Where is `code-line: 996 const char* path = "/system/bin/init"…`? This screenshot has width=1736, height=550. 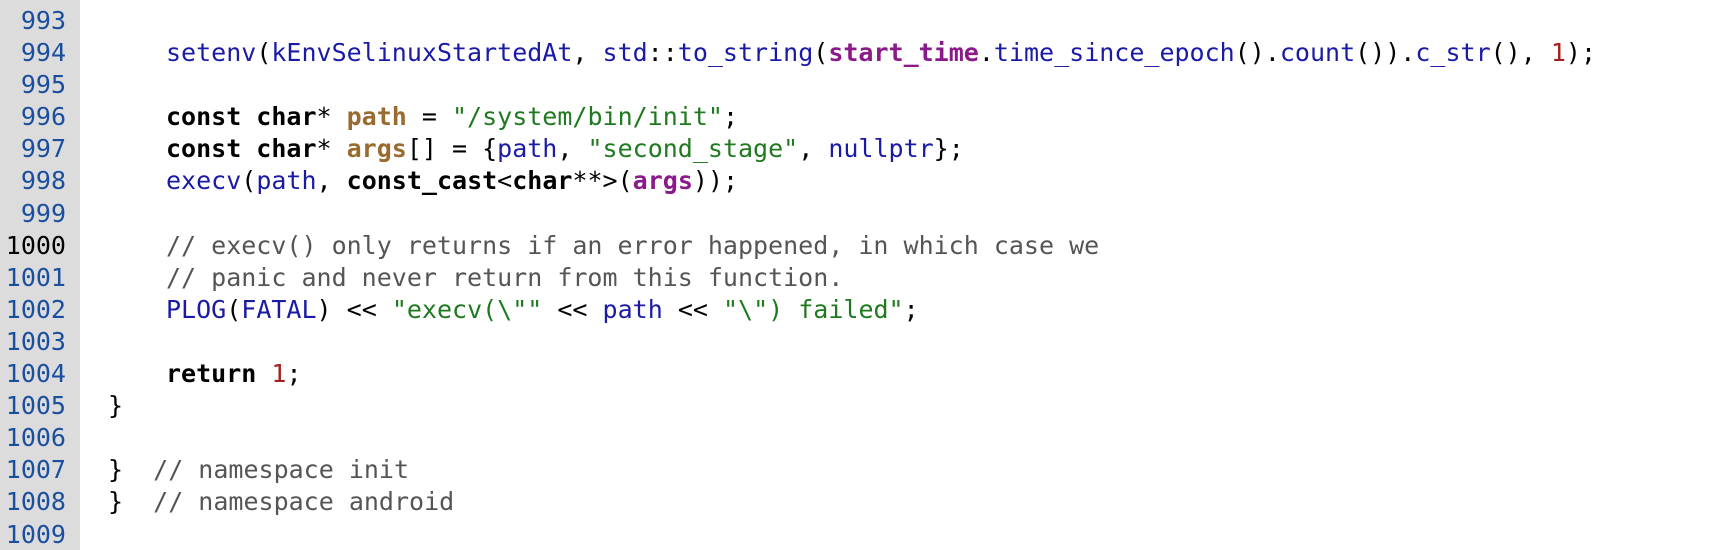 code-line: 996 const char* path = "/system/bin/init"… is located at coordinates (868, 117).